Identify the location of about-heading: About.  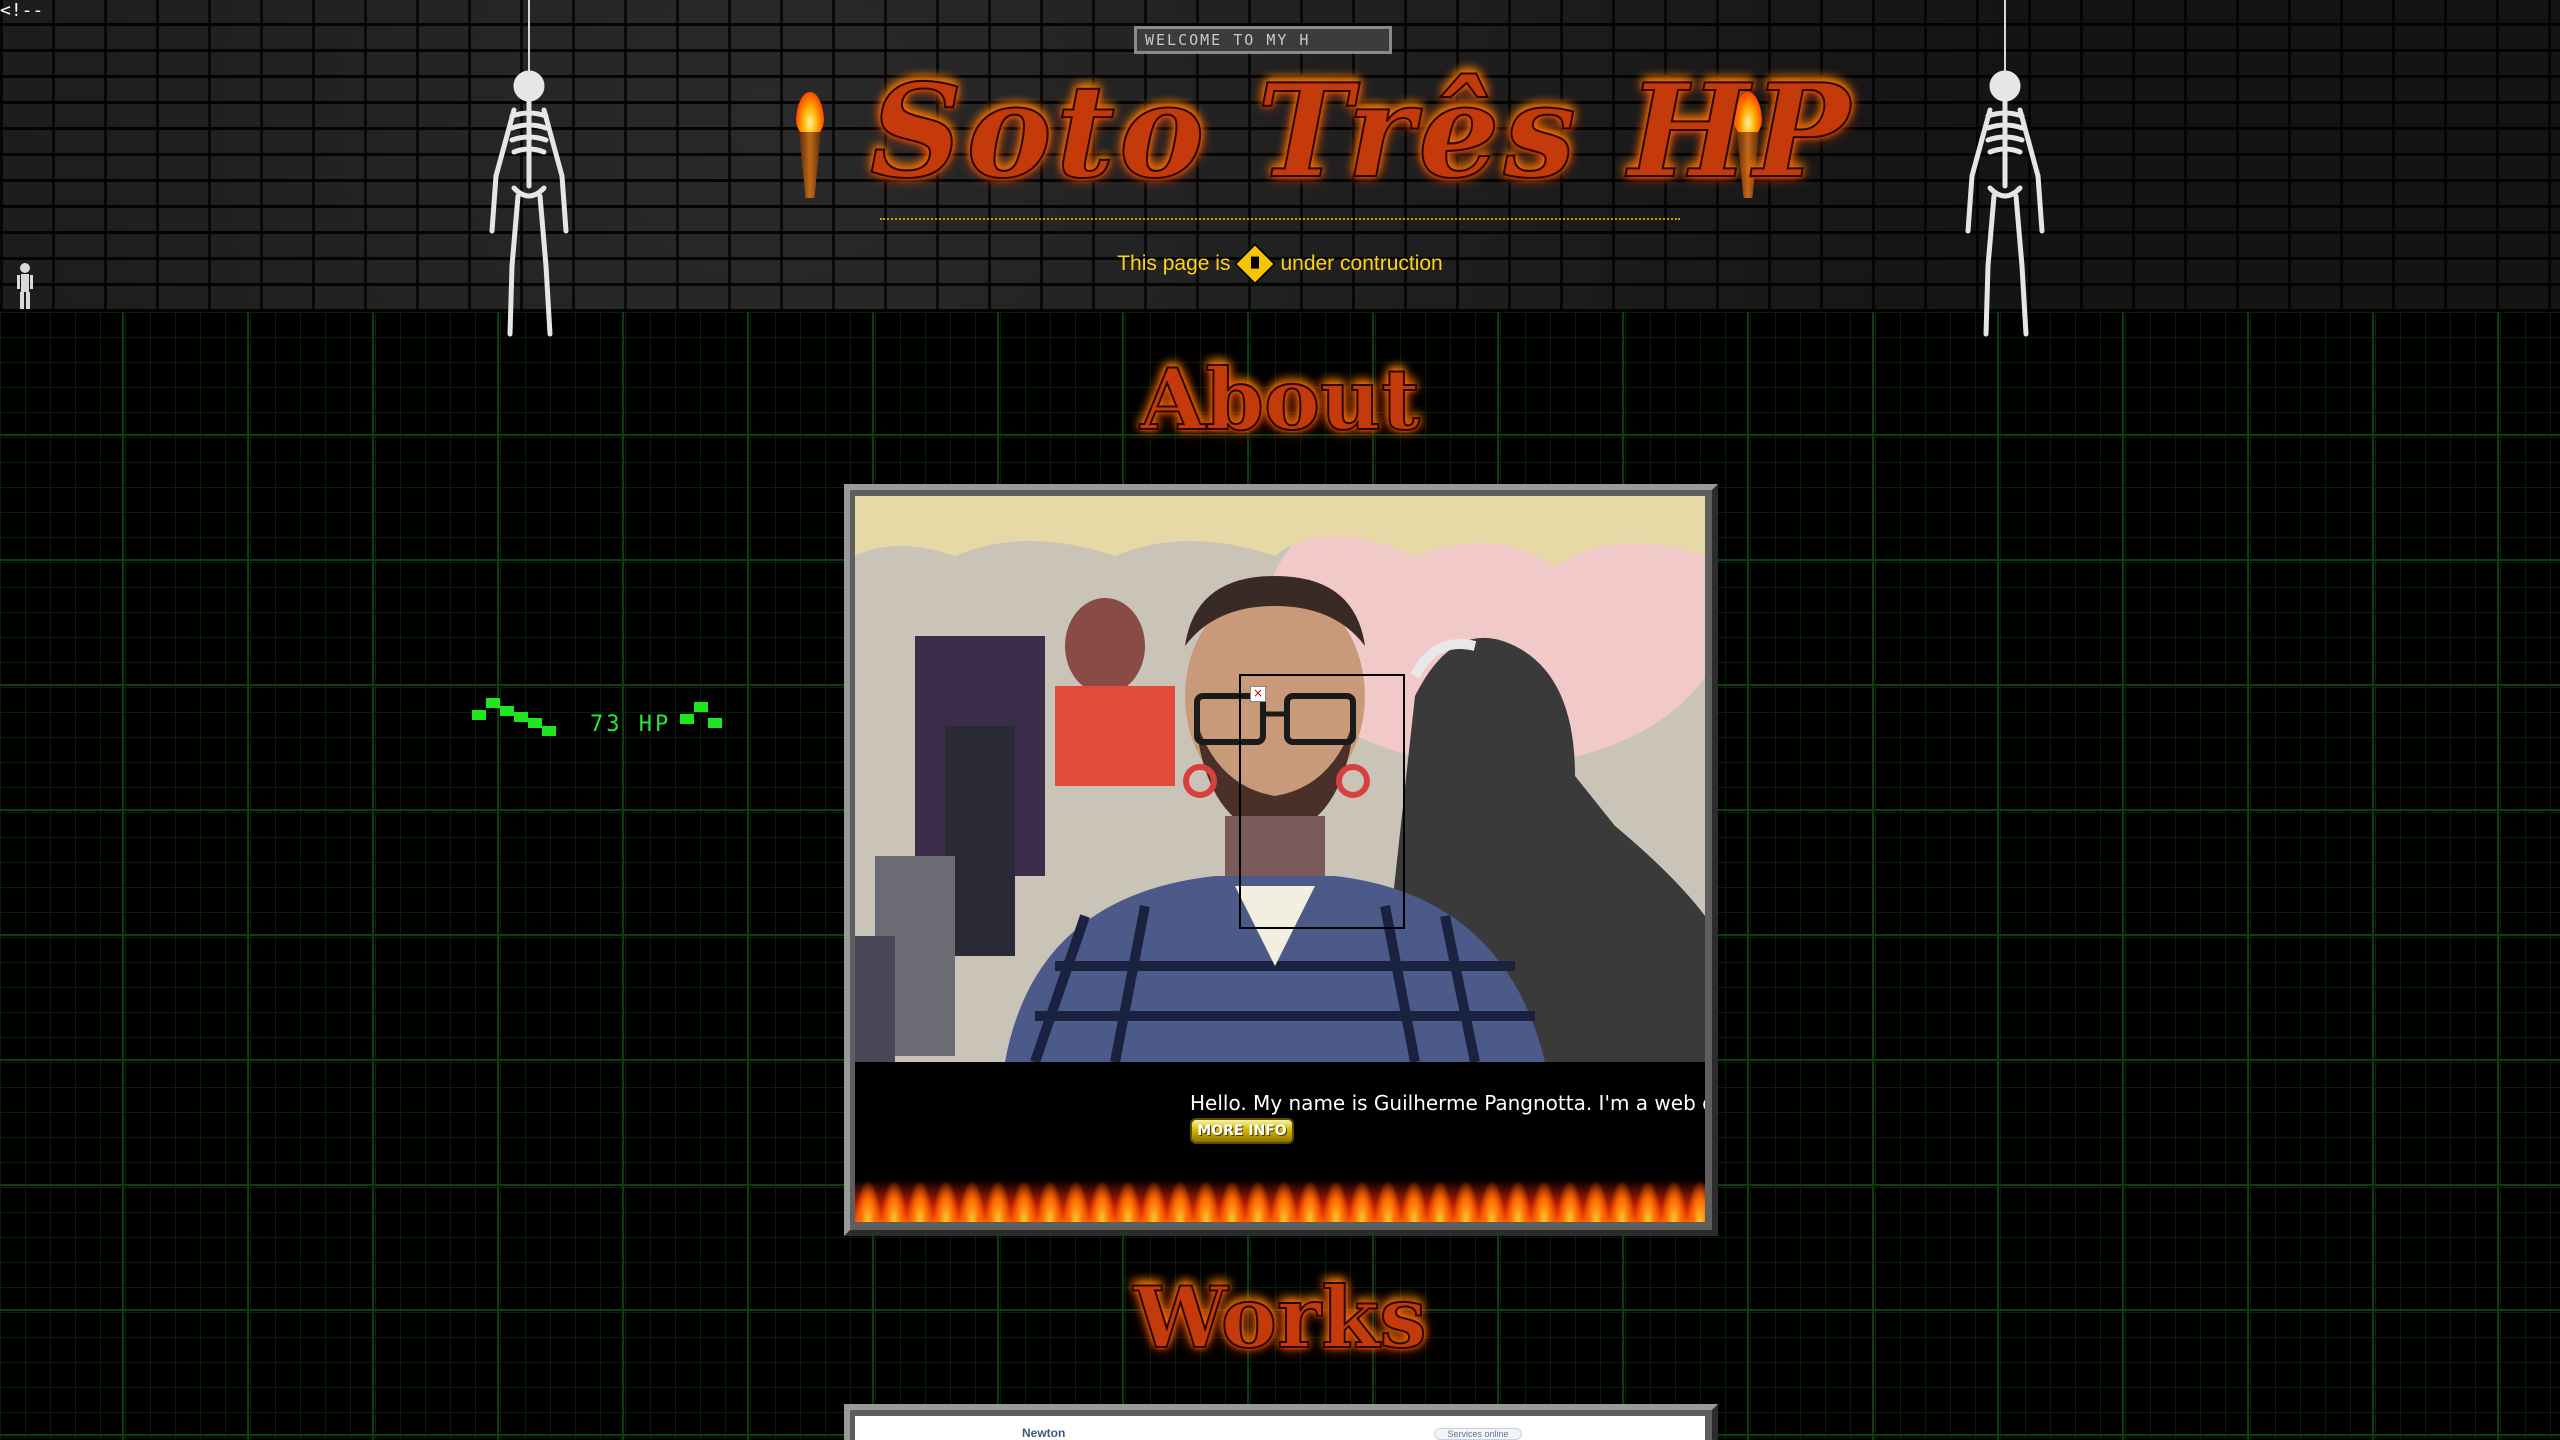
(1280, 399).